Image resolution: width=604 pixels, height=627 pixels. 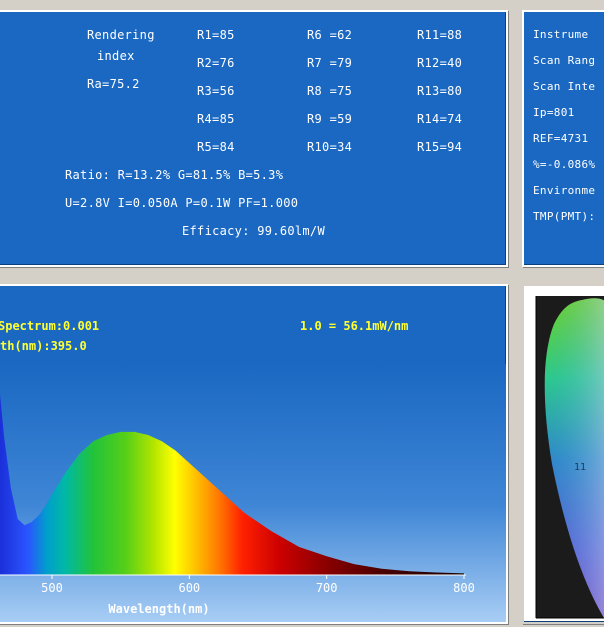 I want to click on instrument-line-4: Ip=801, so click(x=554, y=112).